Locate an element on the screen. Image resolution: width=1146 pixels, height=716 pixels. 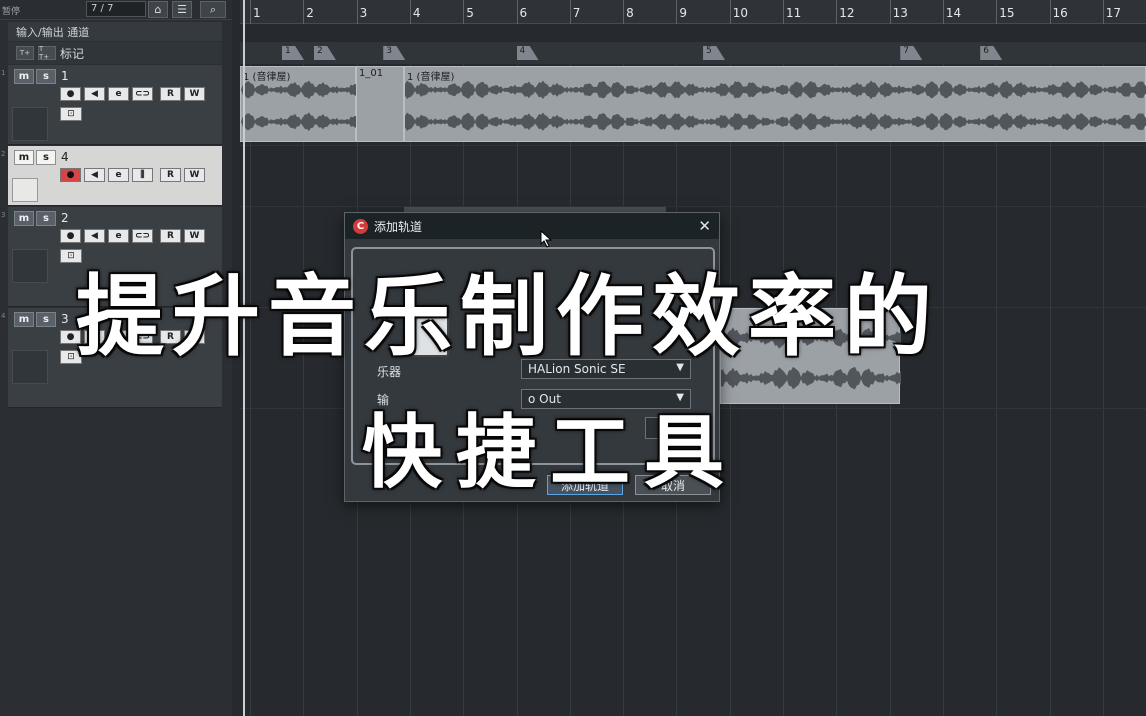
bar-number: 12 is located at coordinates (847, 13).